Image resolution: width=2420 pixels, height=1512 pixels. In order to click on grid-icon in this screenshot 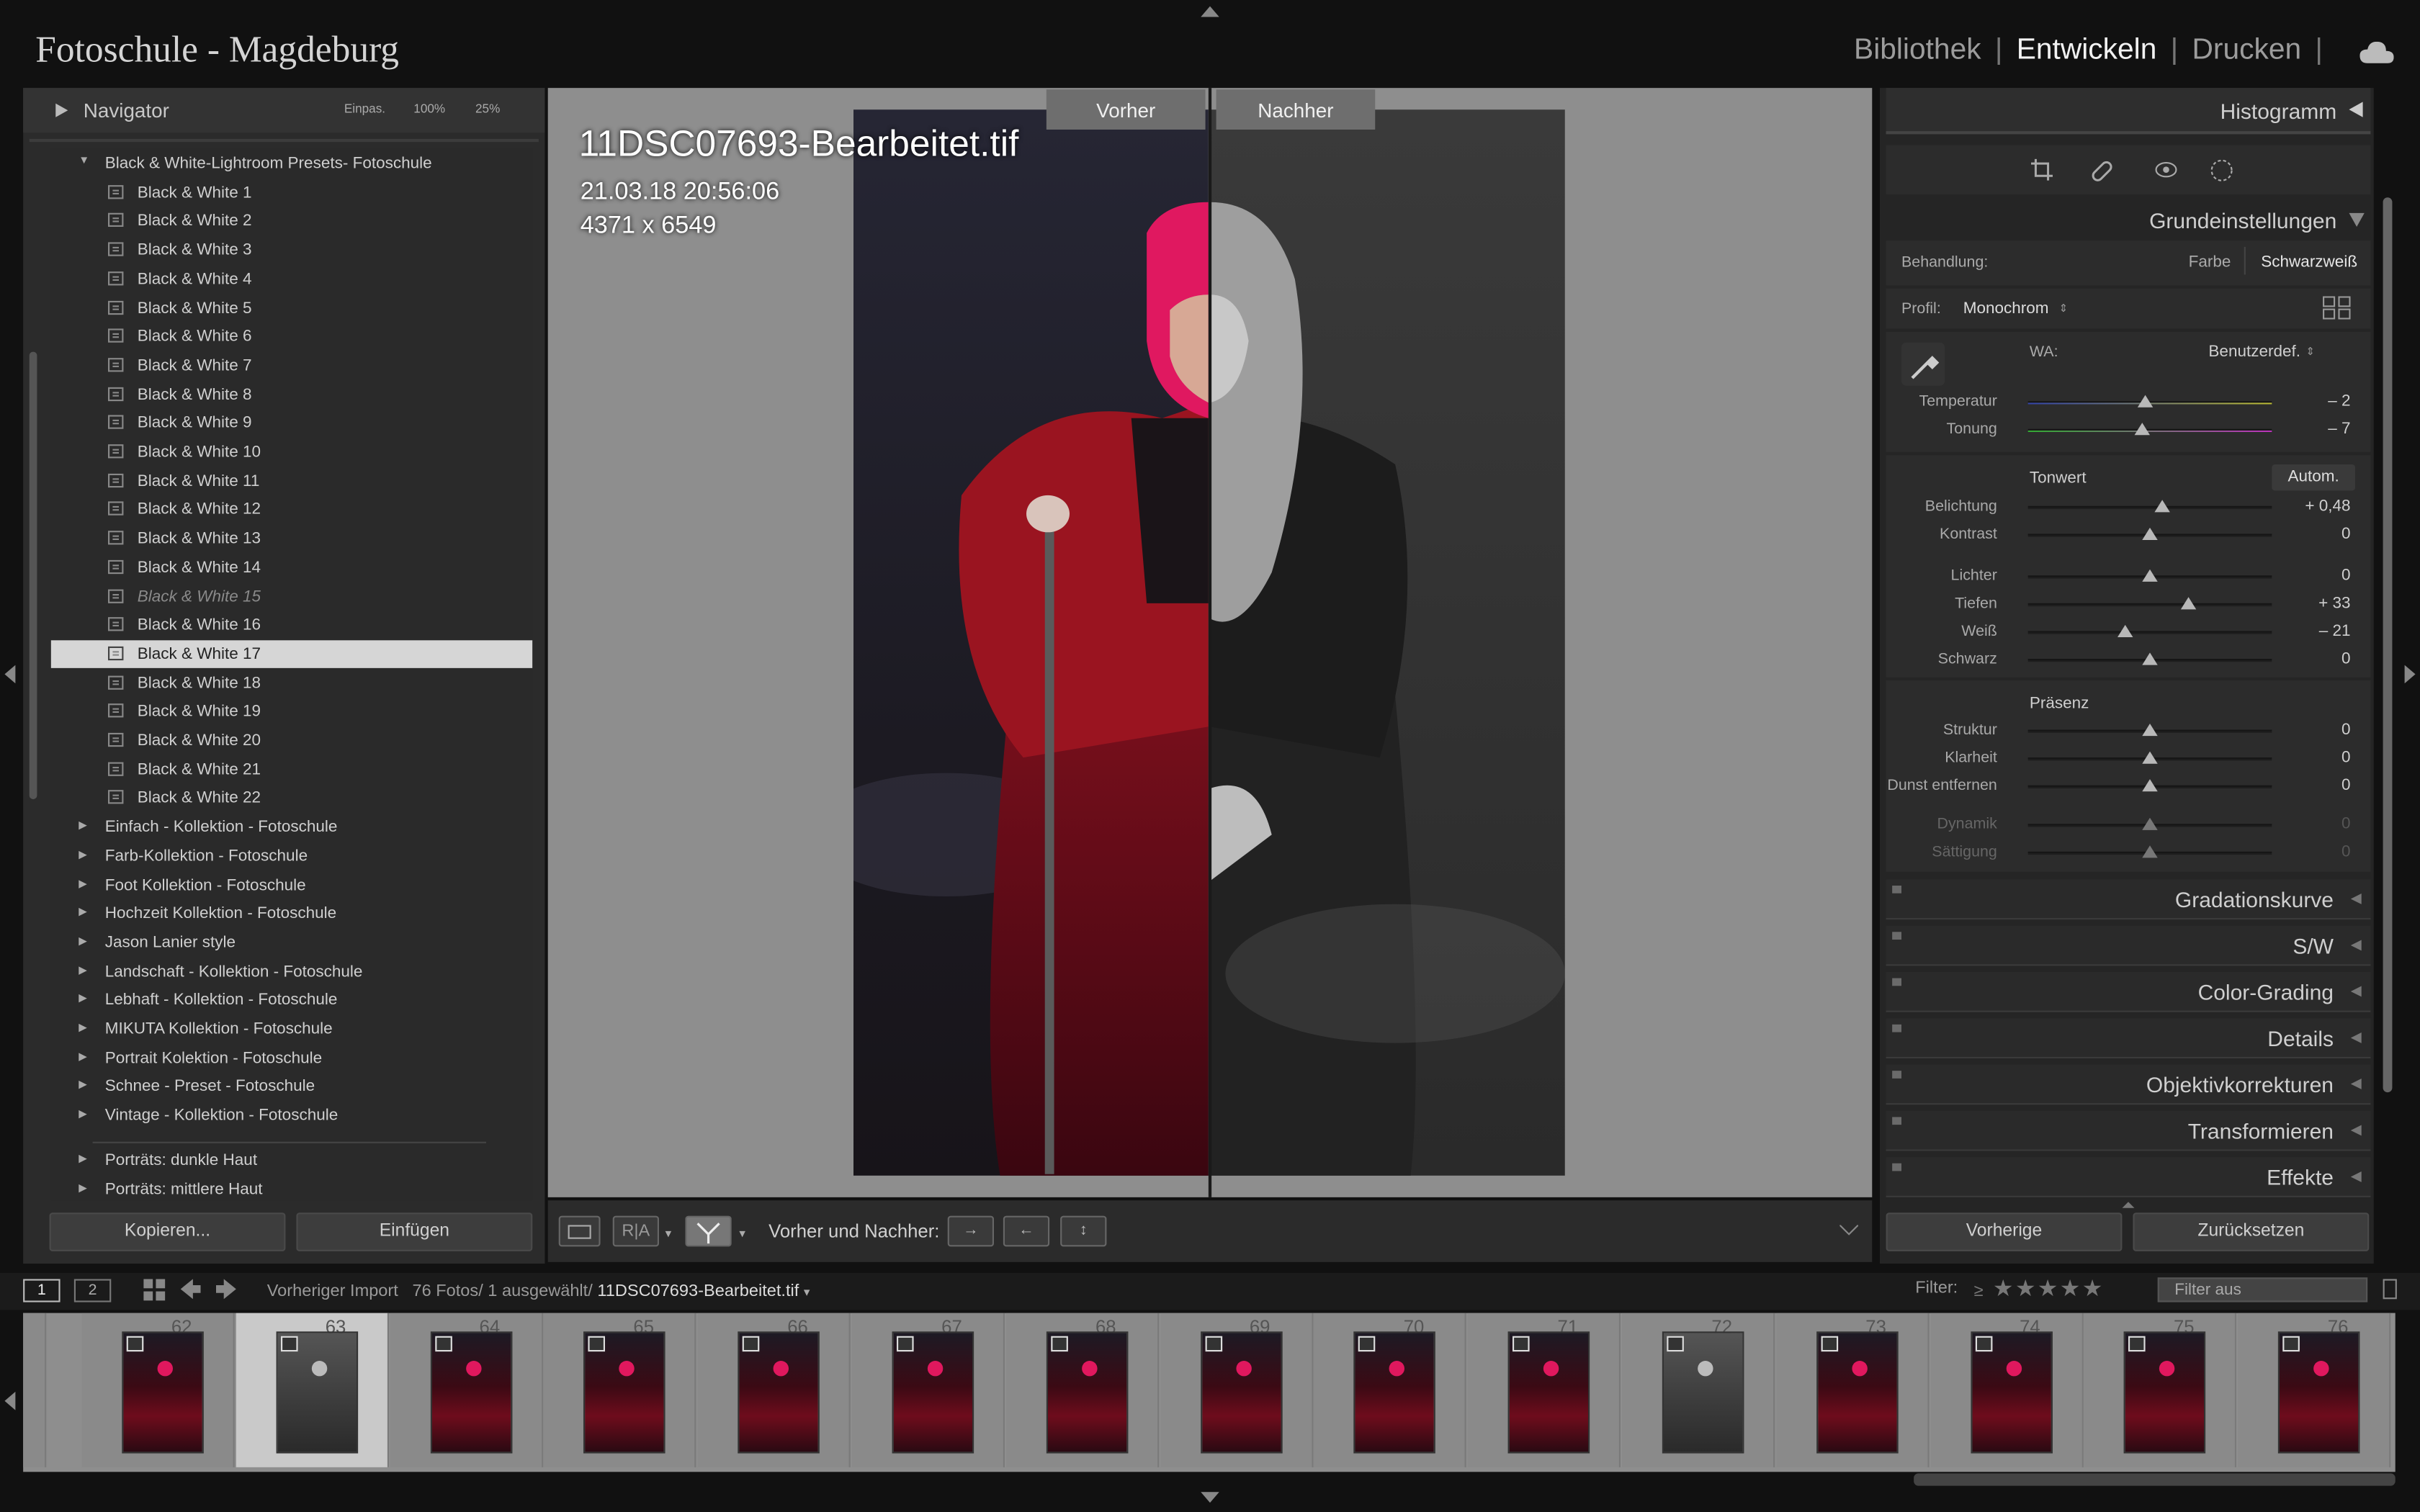, I will do `click(154, 1290)`.